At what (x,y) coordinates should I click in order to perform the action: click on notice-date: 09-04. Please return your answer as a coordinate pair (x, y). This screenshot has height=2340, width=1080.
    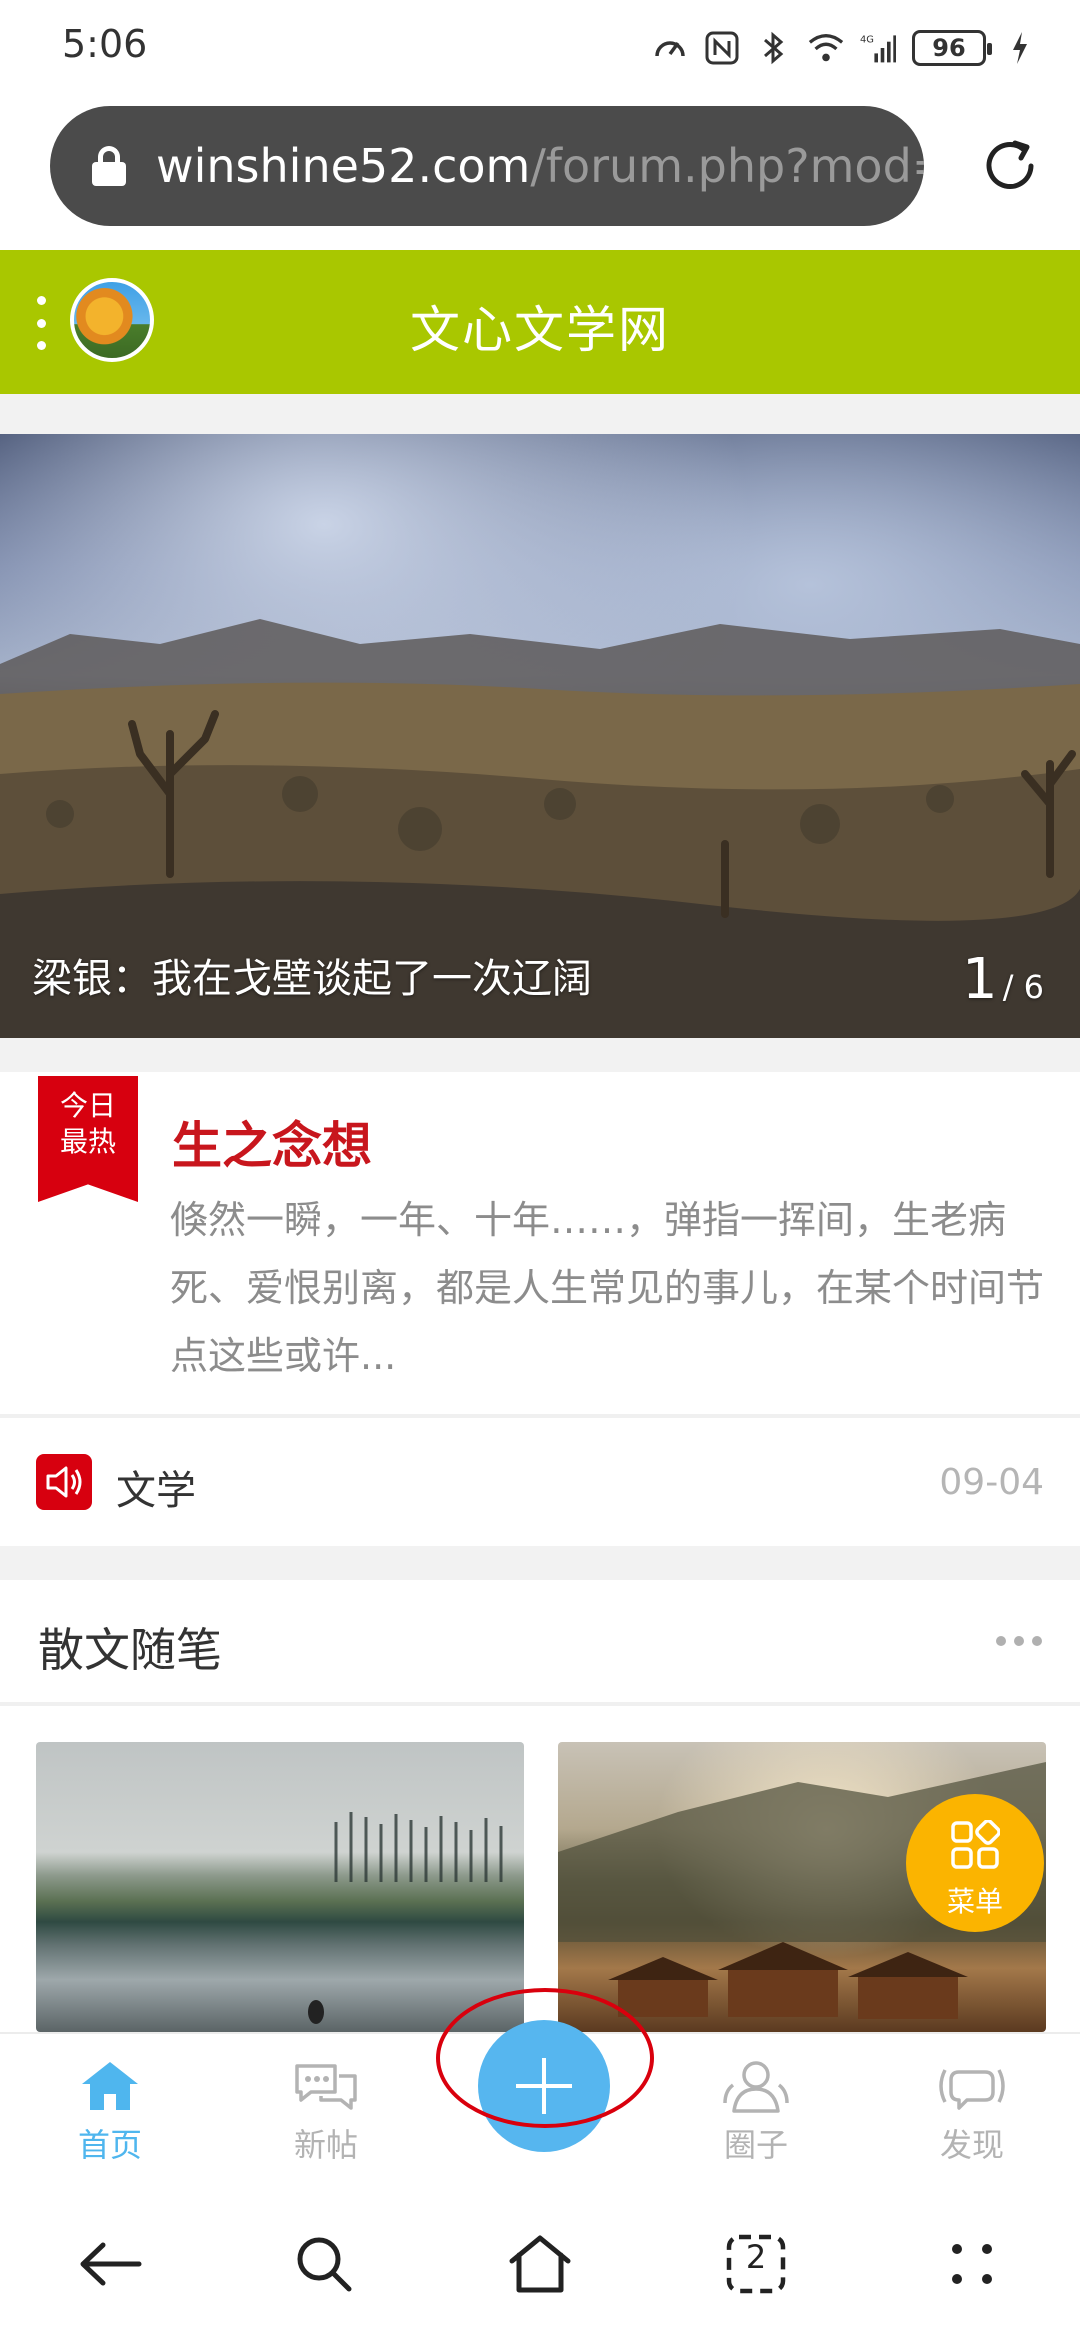
    Looking at the image, I should click on (991, 1482).